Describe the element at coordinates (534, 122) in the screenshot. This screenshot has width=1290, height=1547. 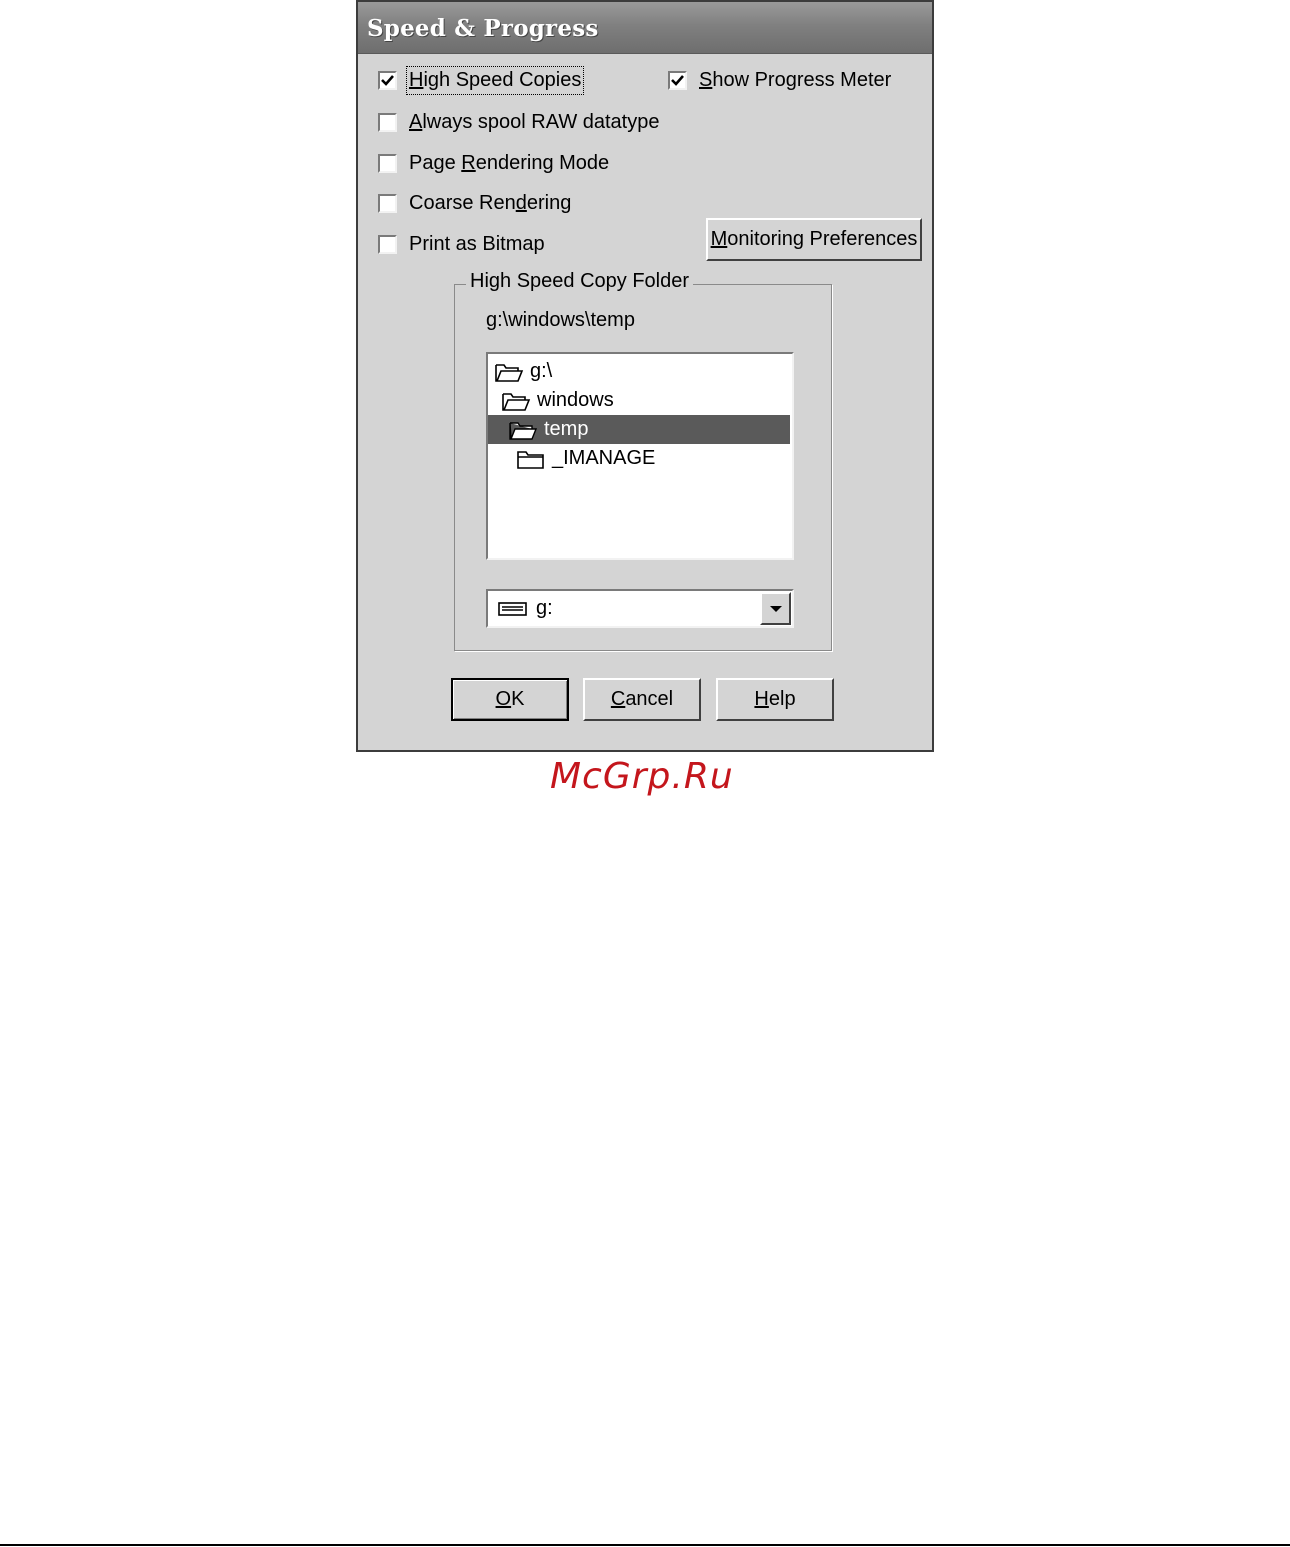
I see `always-spool-raw-label: Always spool RAW datatype` at that location.